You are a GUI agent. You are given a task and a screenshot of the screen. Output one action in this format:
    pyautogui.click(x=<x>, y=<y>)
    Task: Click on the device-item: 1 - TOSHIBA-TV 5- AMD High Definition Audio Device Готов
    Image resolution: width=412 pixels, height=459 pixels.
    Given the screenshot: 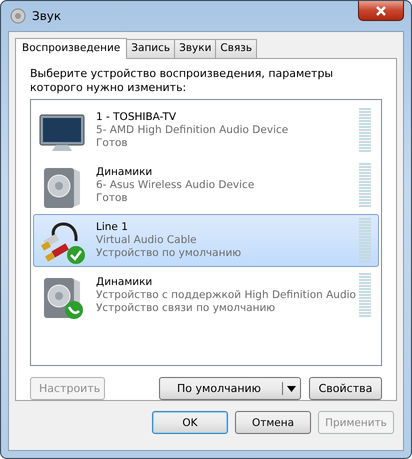 What is the action you would take?
    pyautogui.click(x=206, y=130)
    